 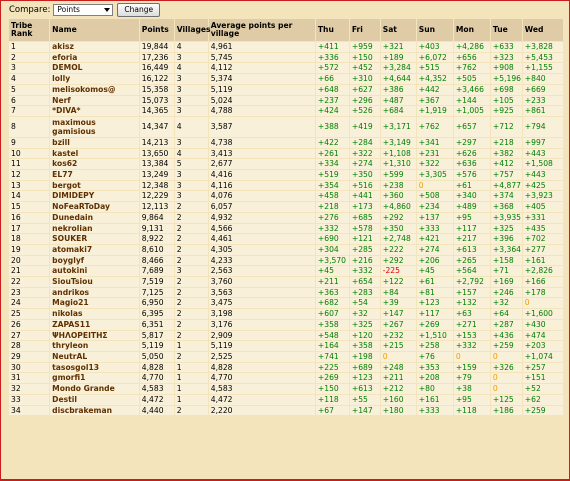 I want to click on tribe-member-name: bzill, so click(x=94, y=142).